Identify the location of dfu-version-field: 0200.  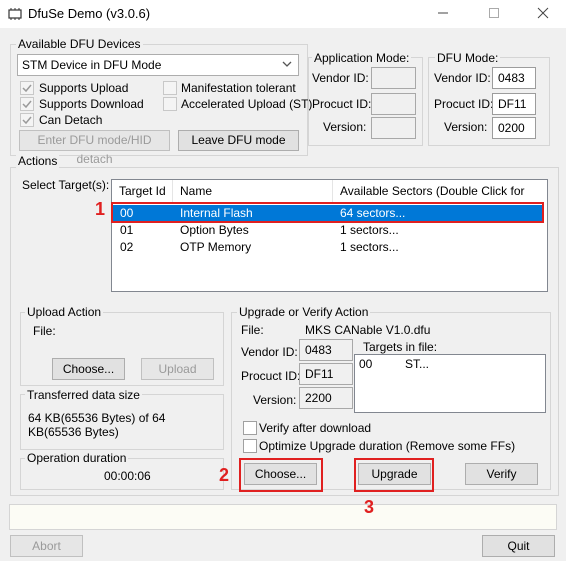
(514, 128).